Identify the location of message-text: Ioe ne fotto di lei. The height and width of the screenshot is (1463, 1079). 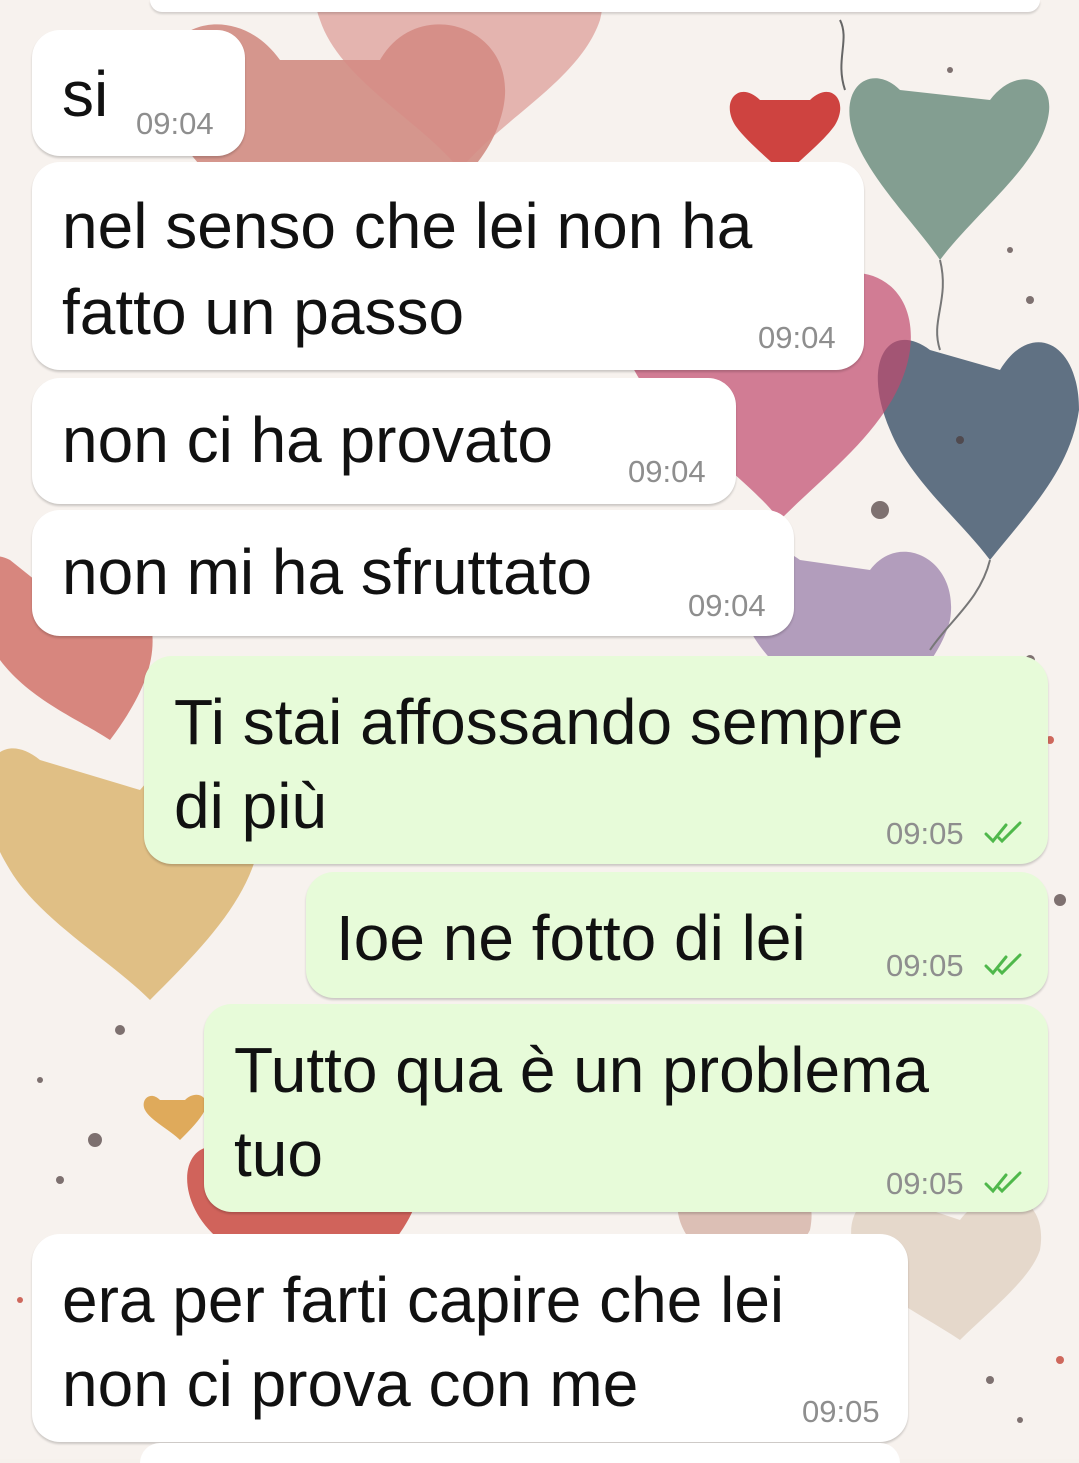
(571, 938).